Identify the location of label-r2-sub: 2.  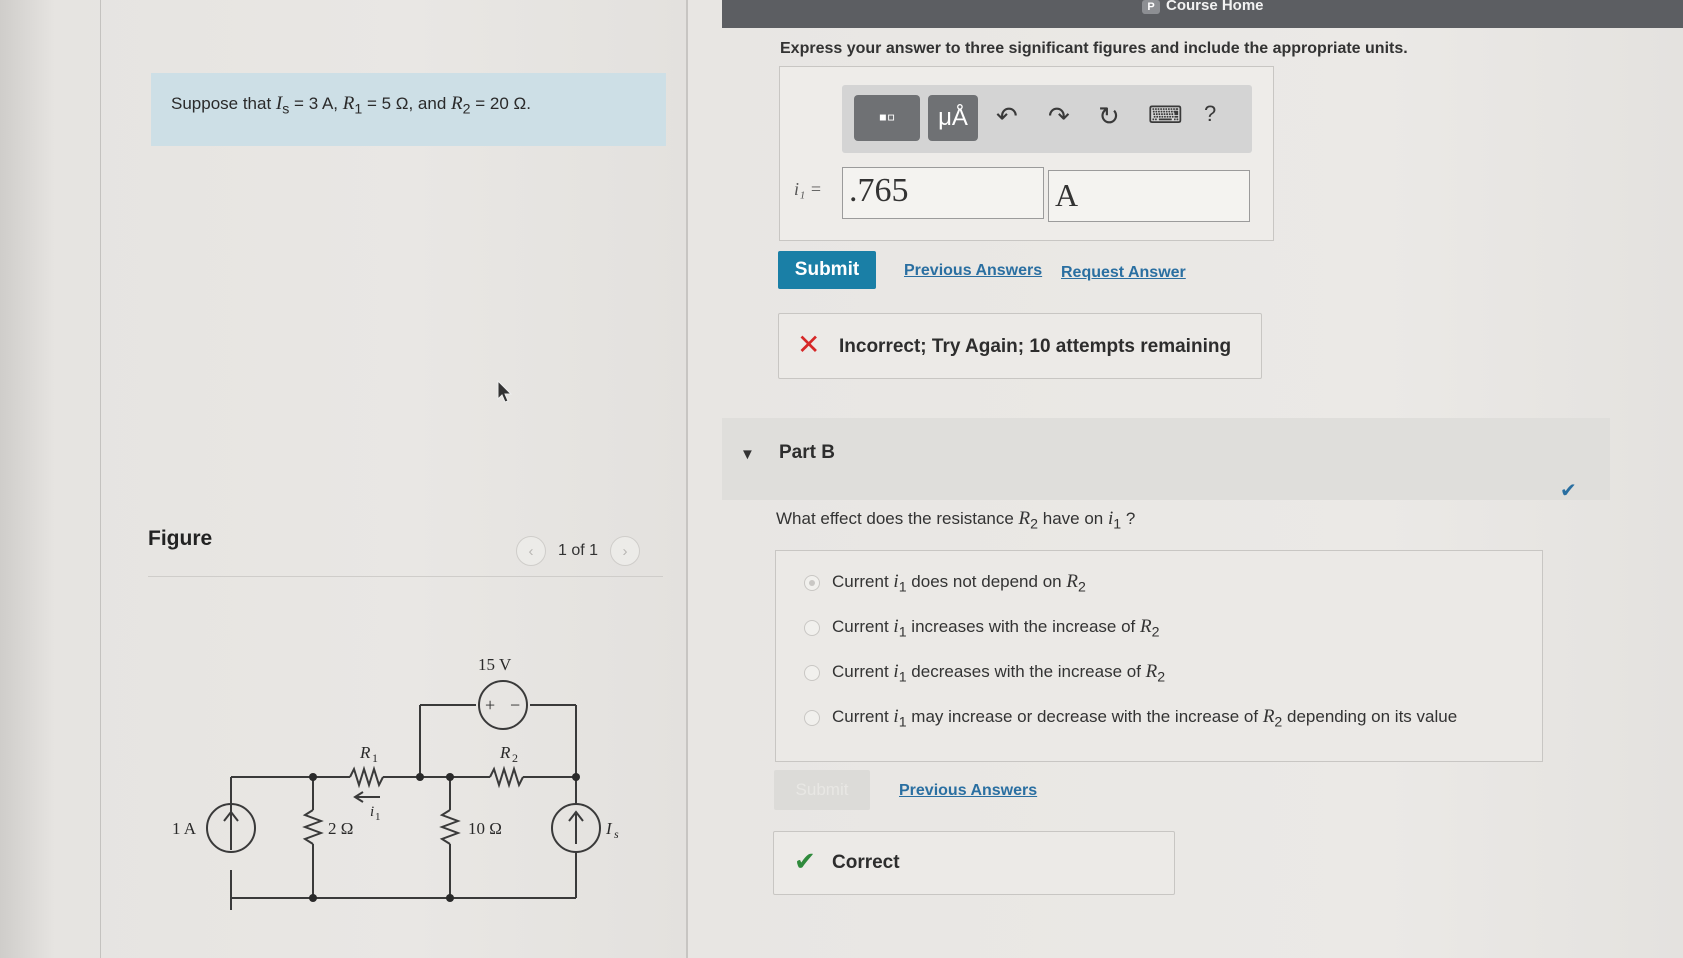
(515, 758).